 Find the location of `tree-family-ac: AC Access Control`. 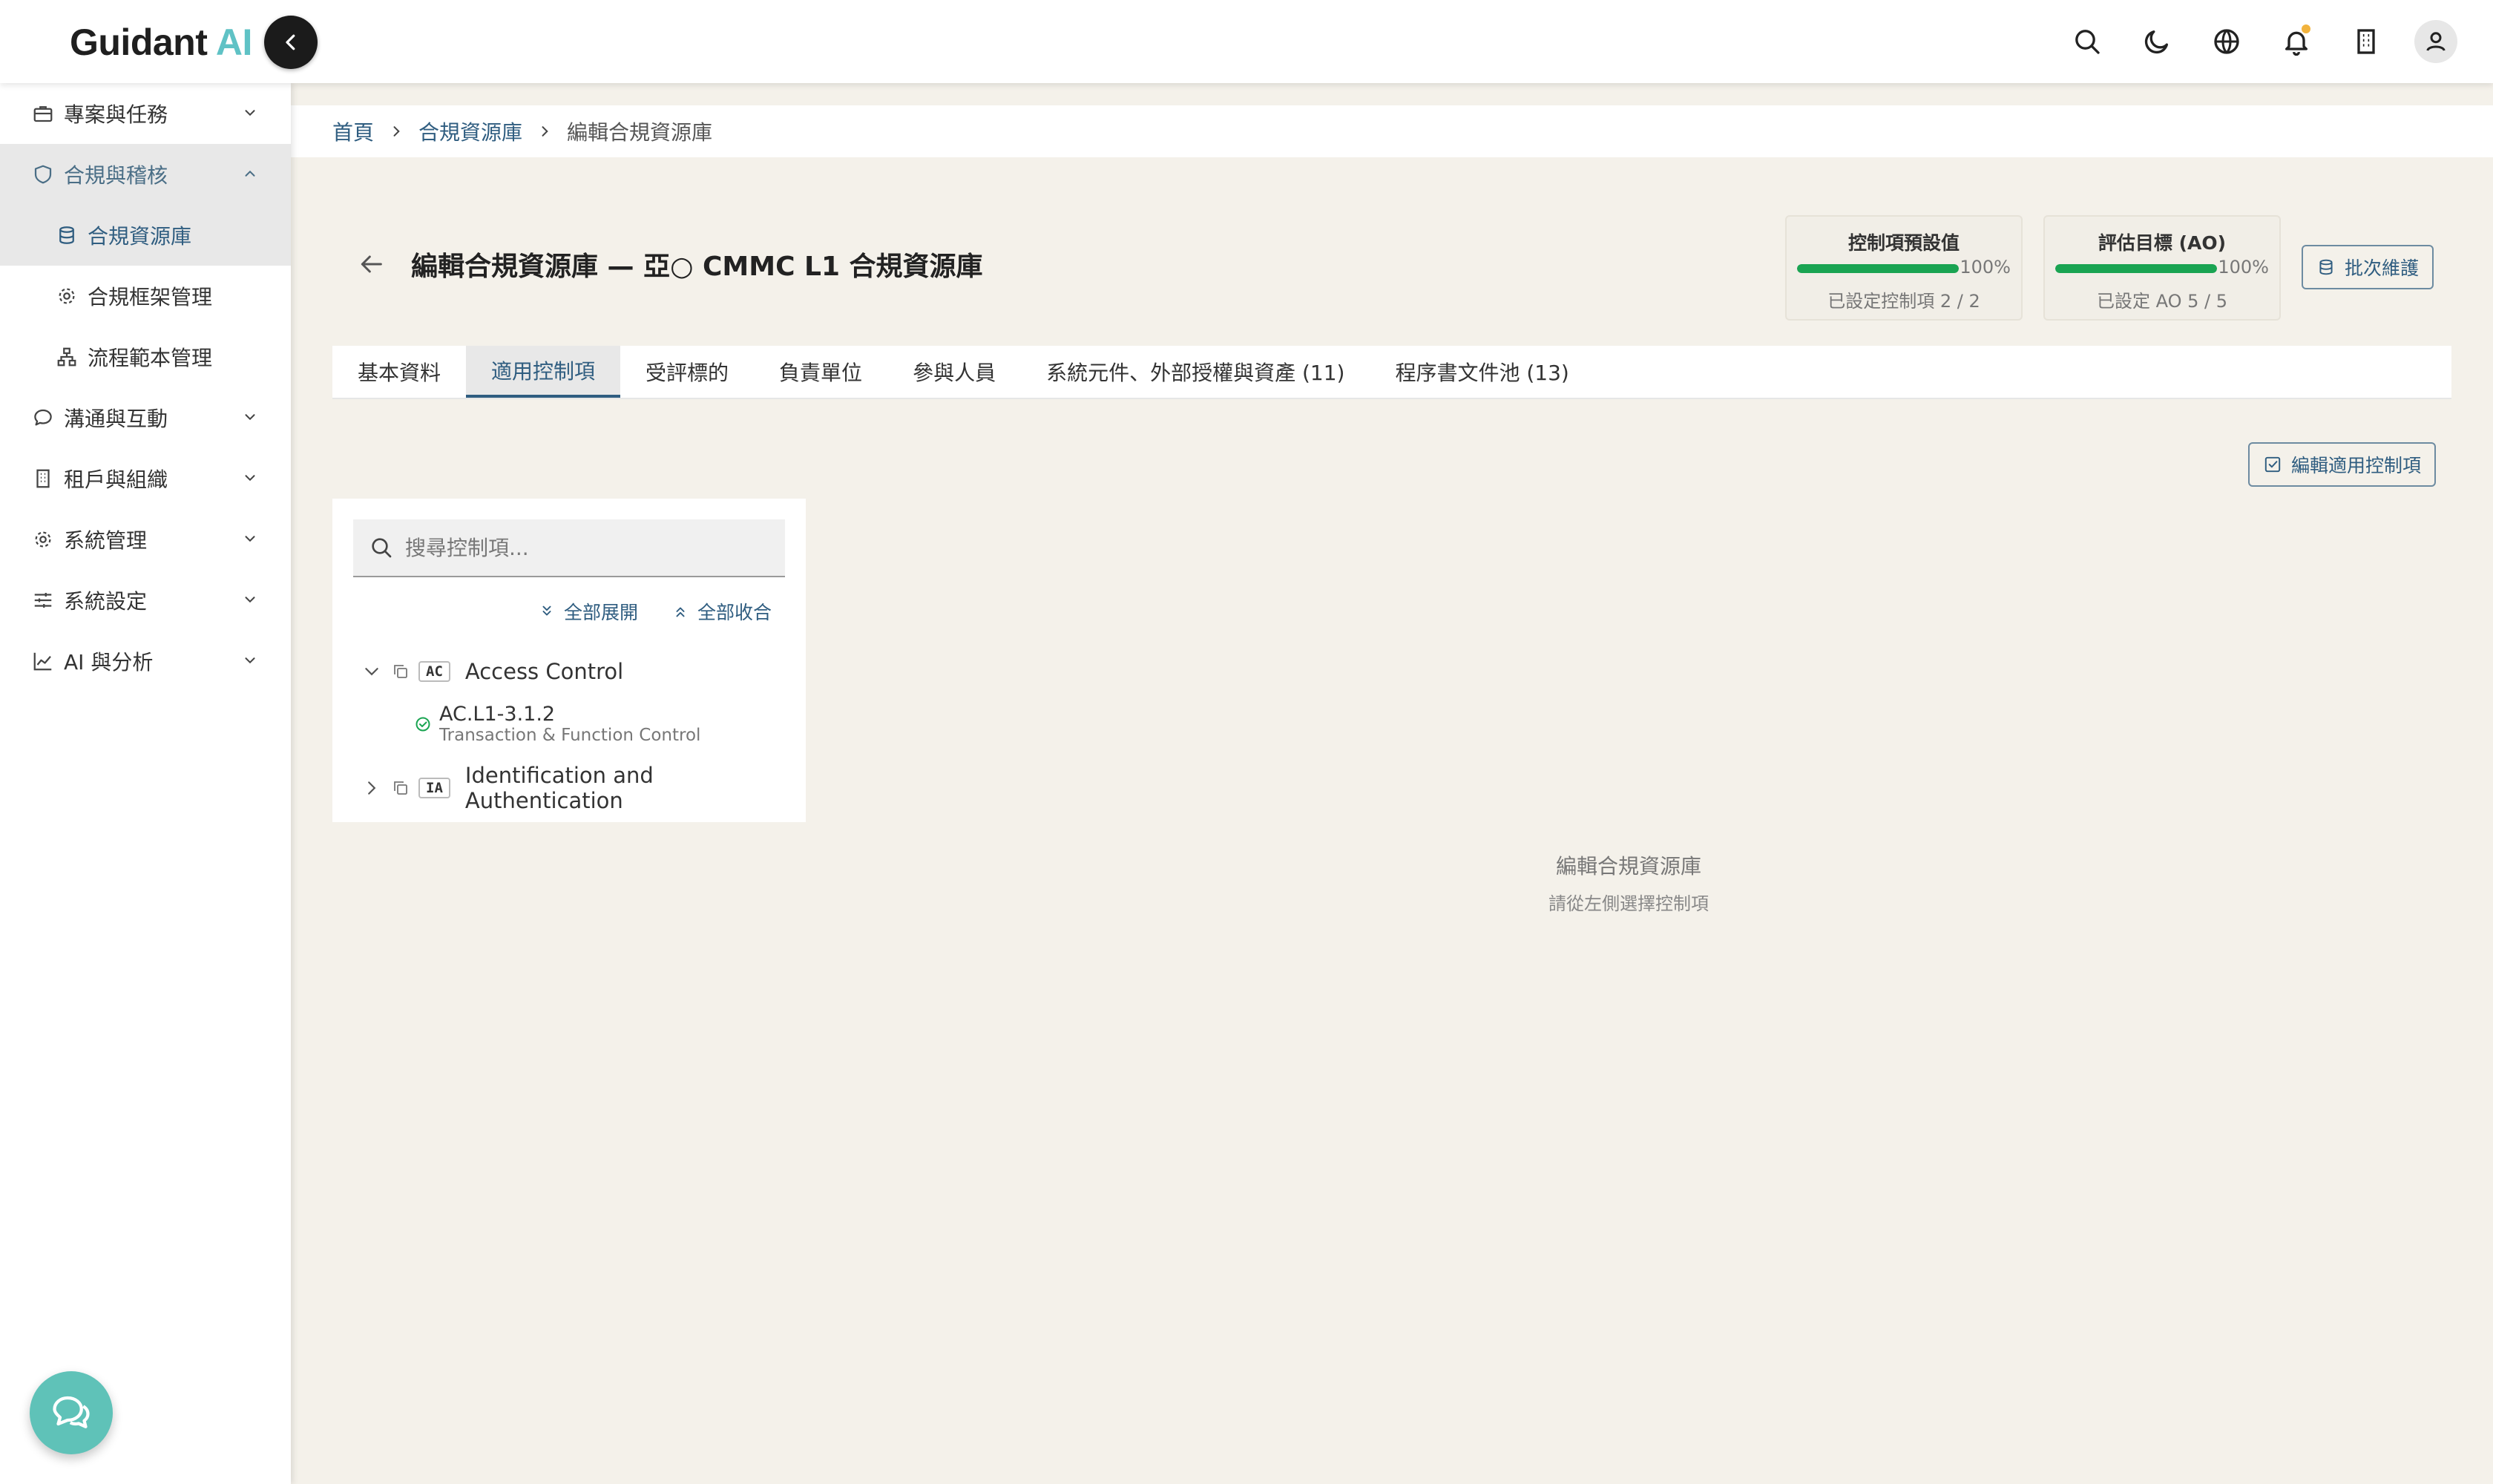

tree-family-ac: AC Access Control is located at coordinates (492, 671).